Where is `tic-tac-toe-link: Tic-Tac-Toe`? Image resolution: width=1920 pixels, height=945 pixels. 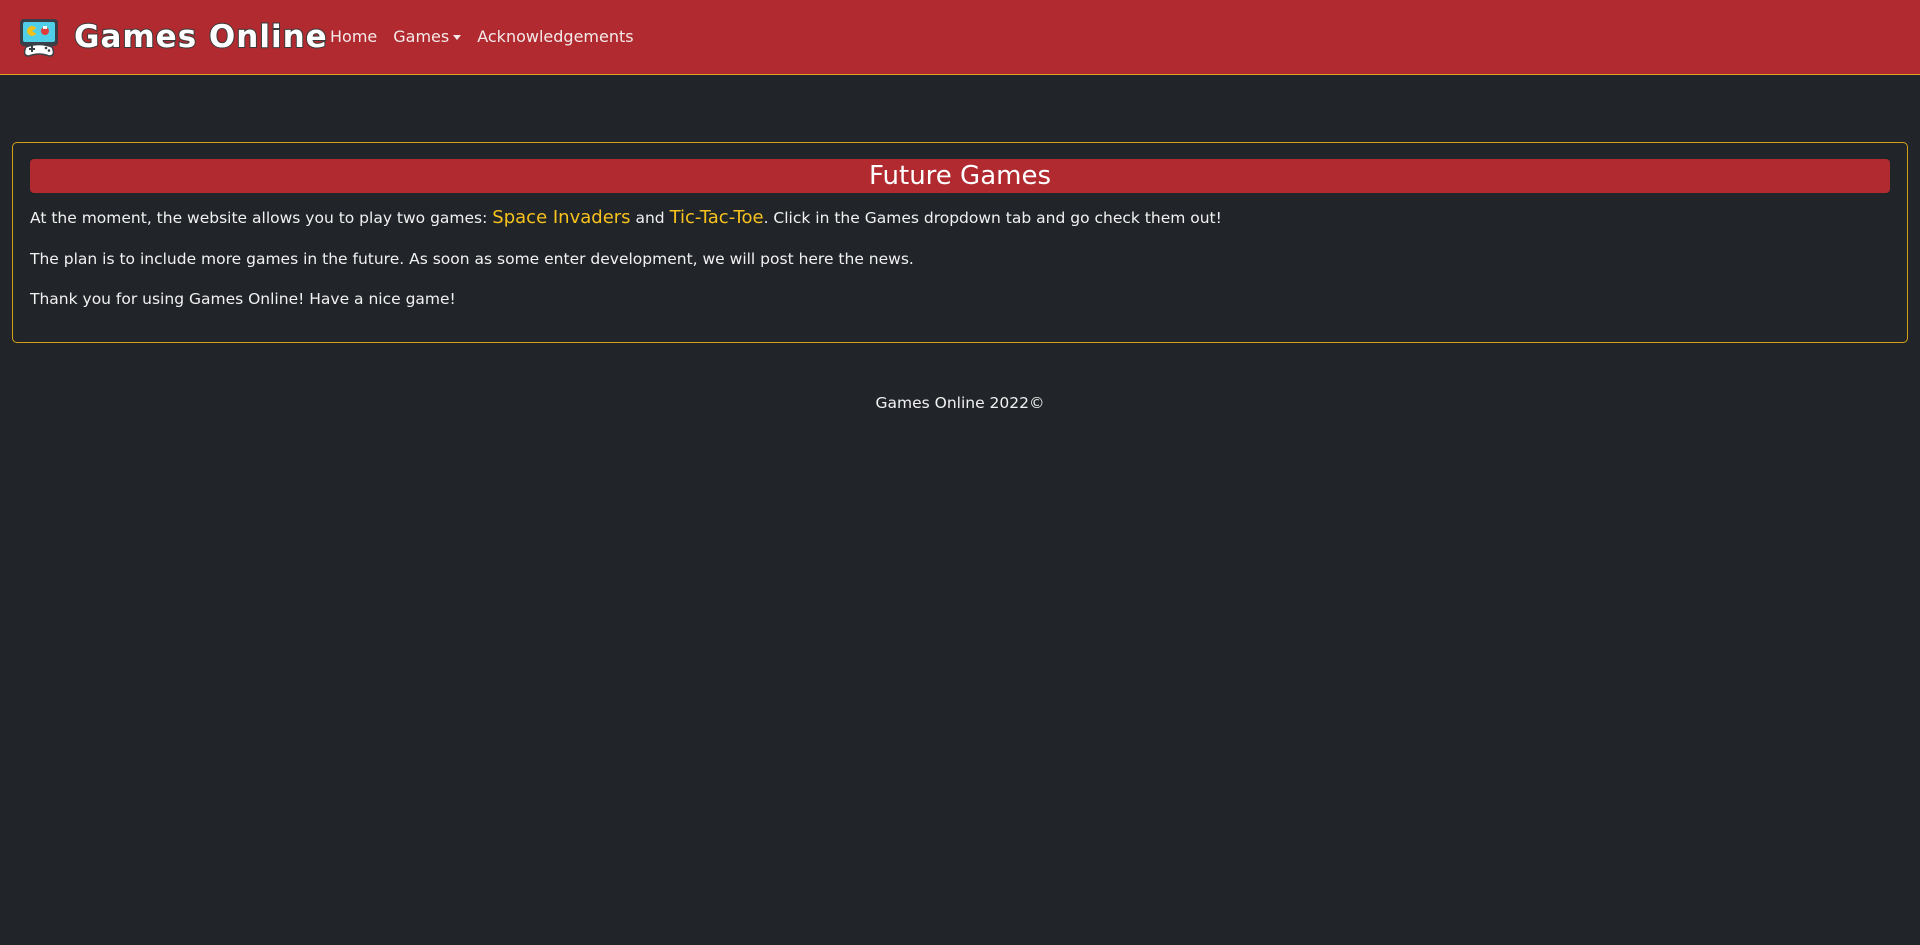
tic-tac-toe-link: Tic-Tac-Toe is located at coordinates (717, 217).